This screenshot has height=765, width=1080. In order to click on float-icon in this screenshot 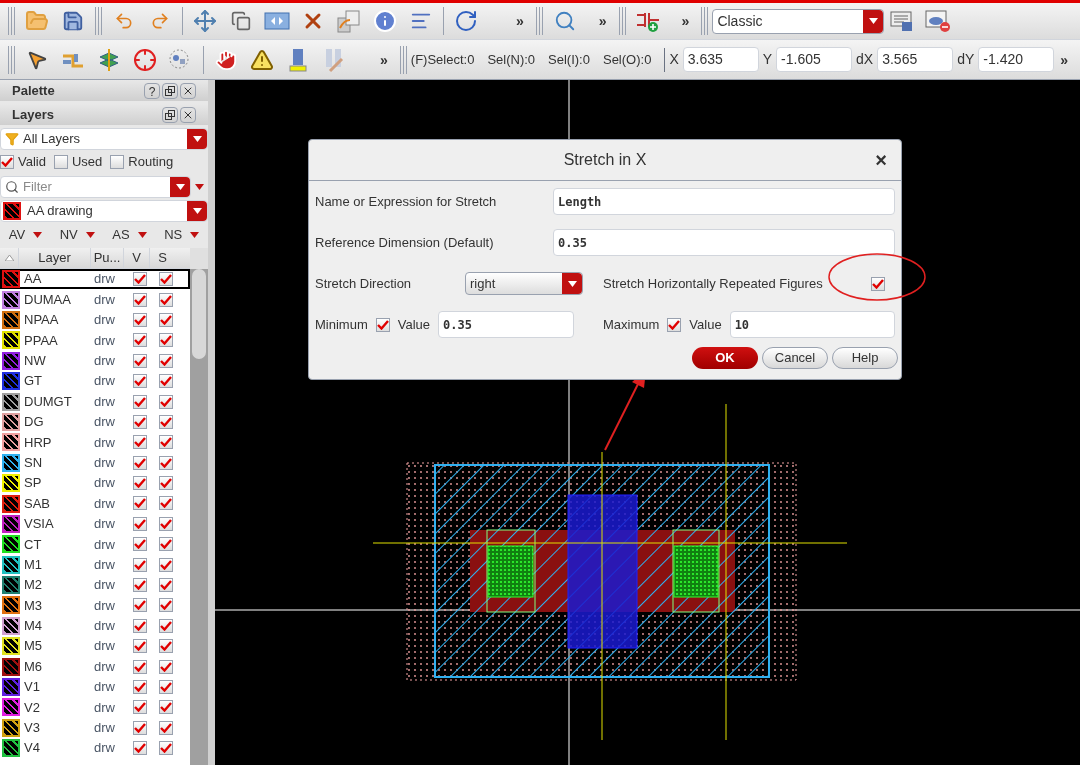, I will do `click(170, 90)`.